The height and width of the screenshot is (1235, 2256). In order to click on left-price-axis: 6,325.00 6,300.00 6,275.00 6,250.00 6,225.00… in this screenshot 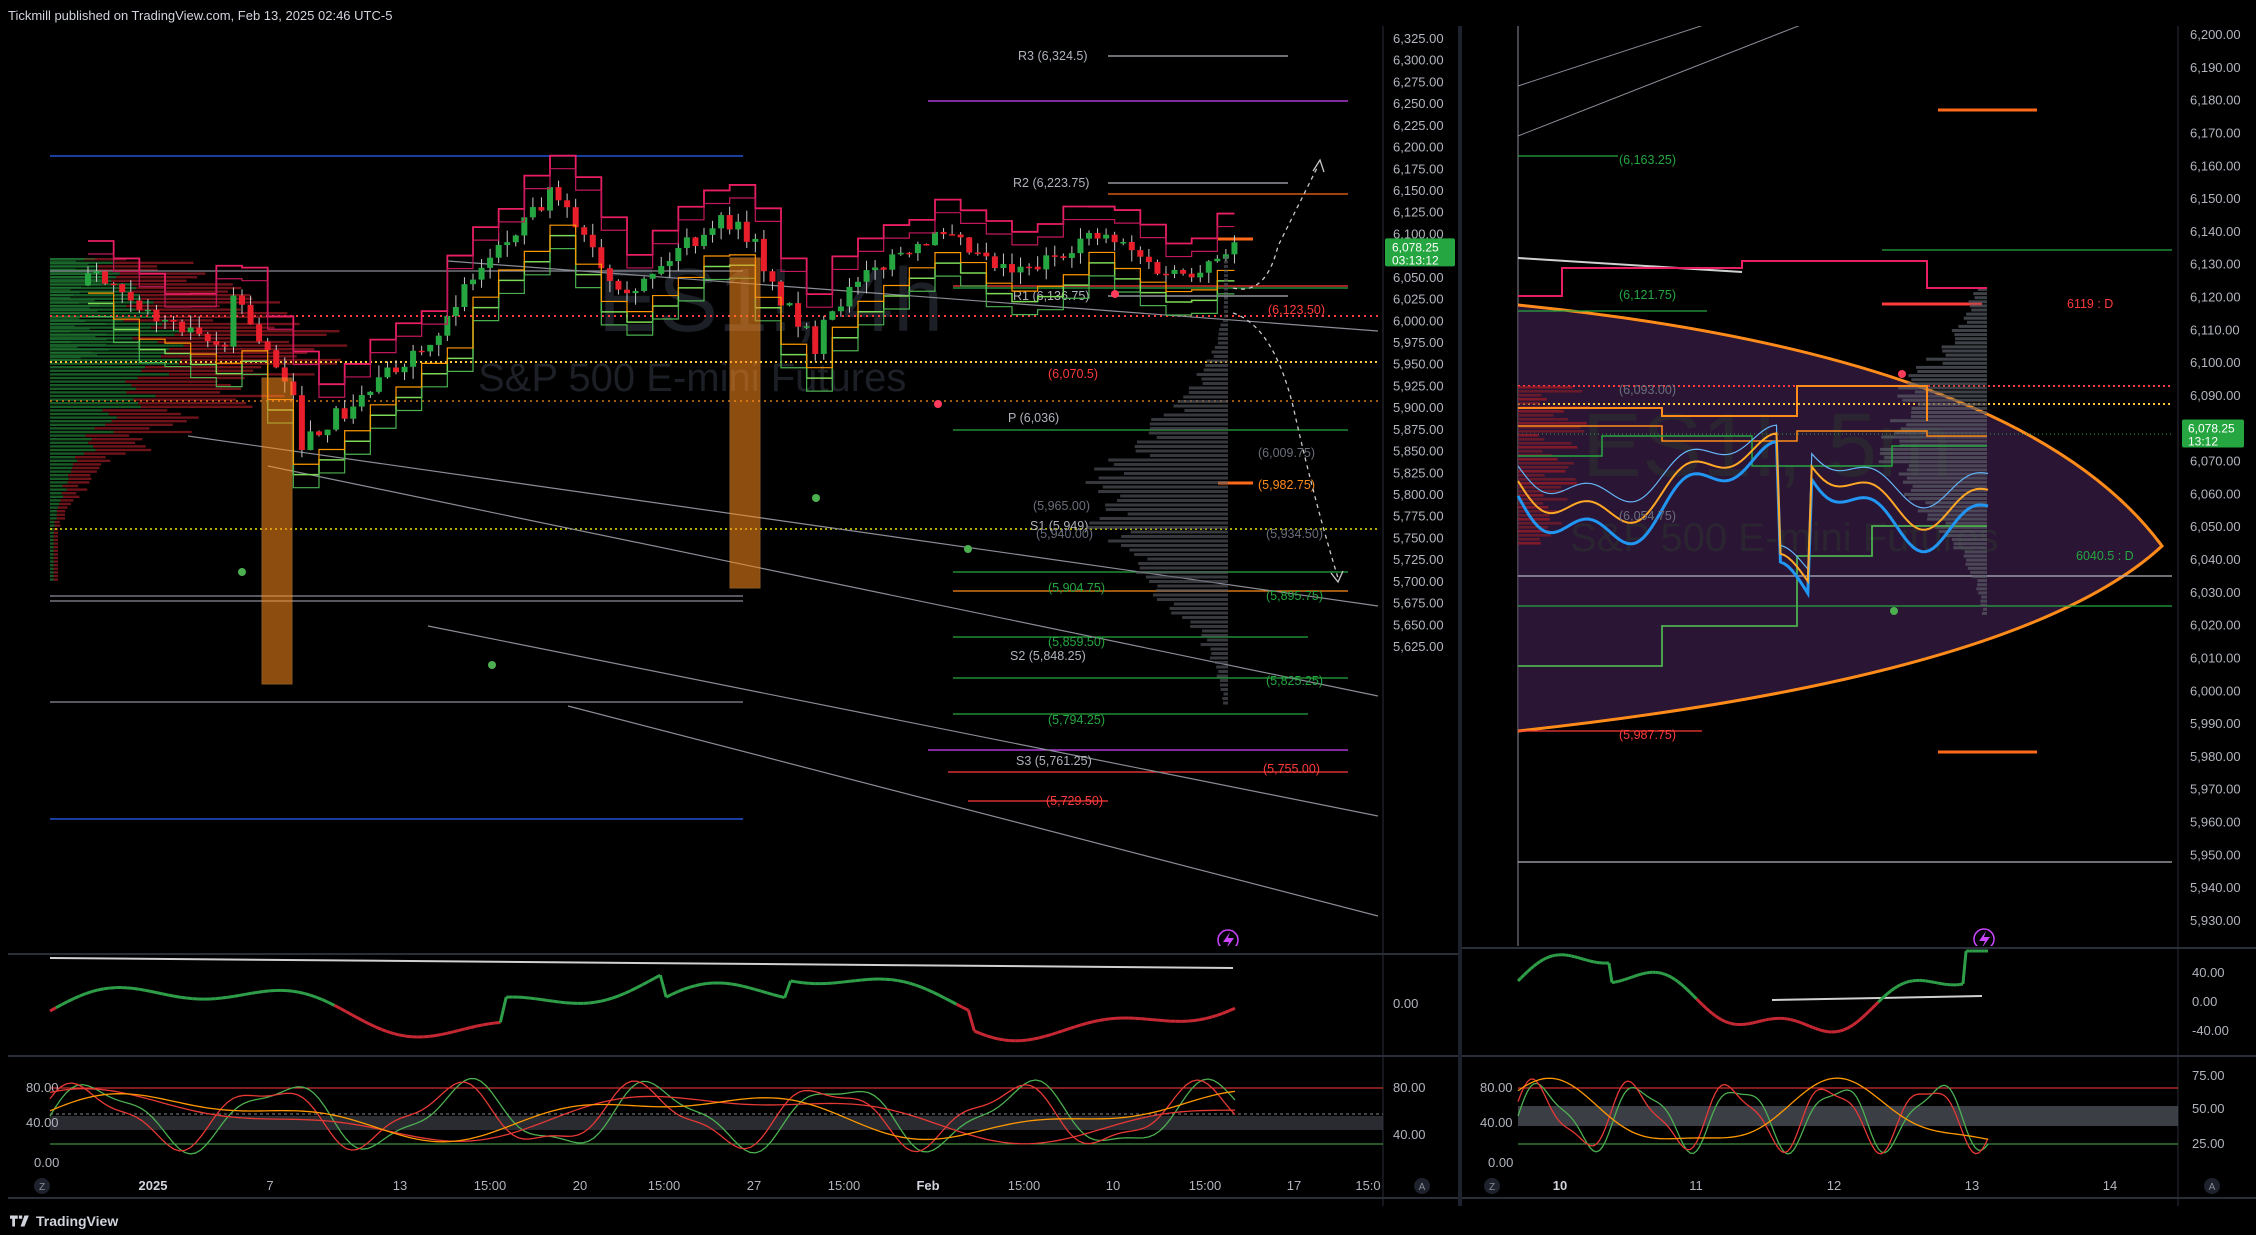, I will do `click(1420, 342)`.